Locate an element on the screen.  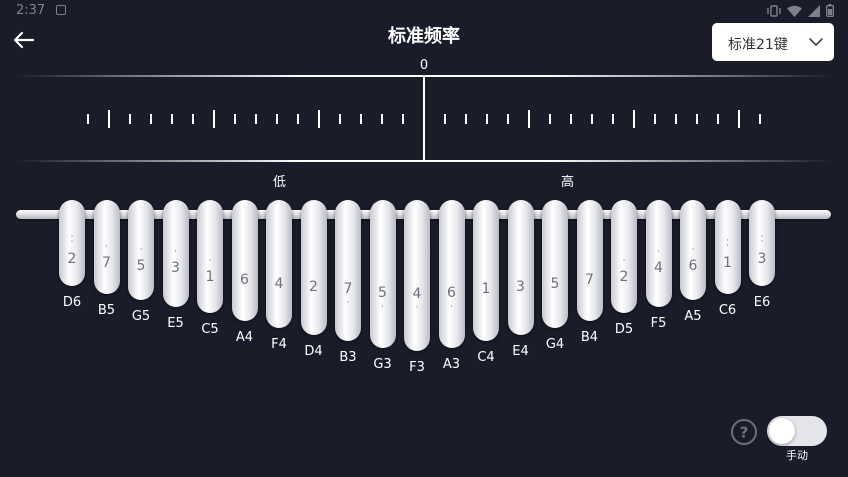
kalimba-tine-b4: 7 is located at coordinates (589, 260).